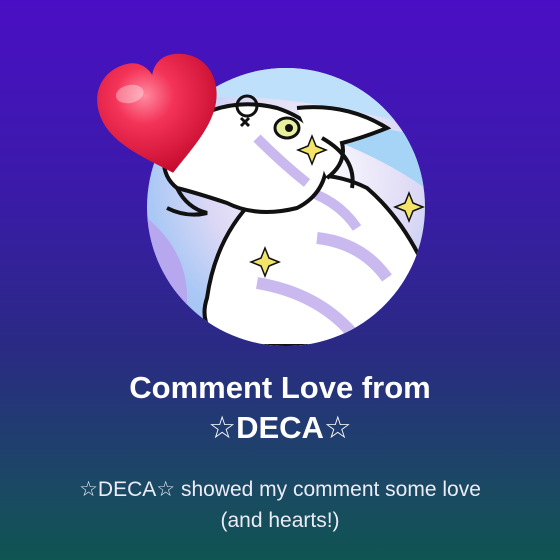  Describe the element at coordinates (280, 408) in the screenshot. I see `notification-title: Comment Love from ☆DECA☆` at that location.